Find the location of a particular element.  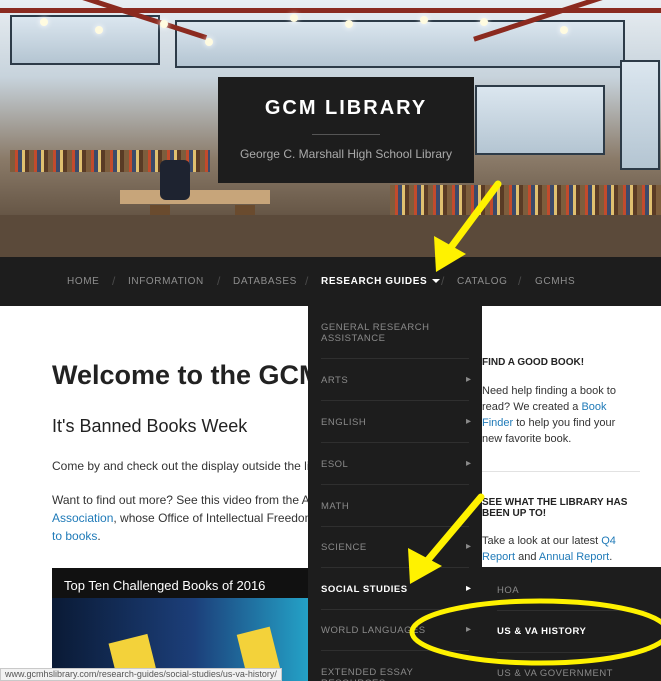

dropdown-item-extended-essay: EXTENDED ESSAY RESOURCES is located at coordinates (395, 674).